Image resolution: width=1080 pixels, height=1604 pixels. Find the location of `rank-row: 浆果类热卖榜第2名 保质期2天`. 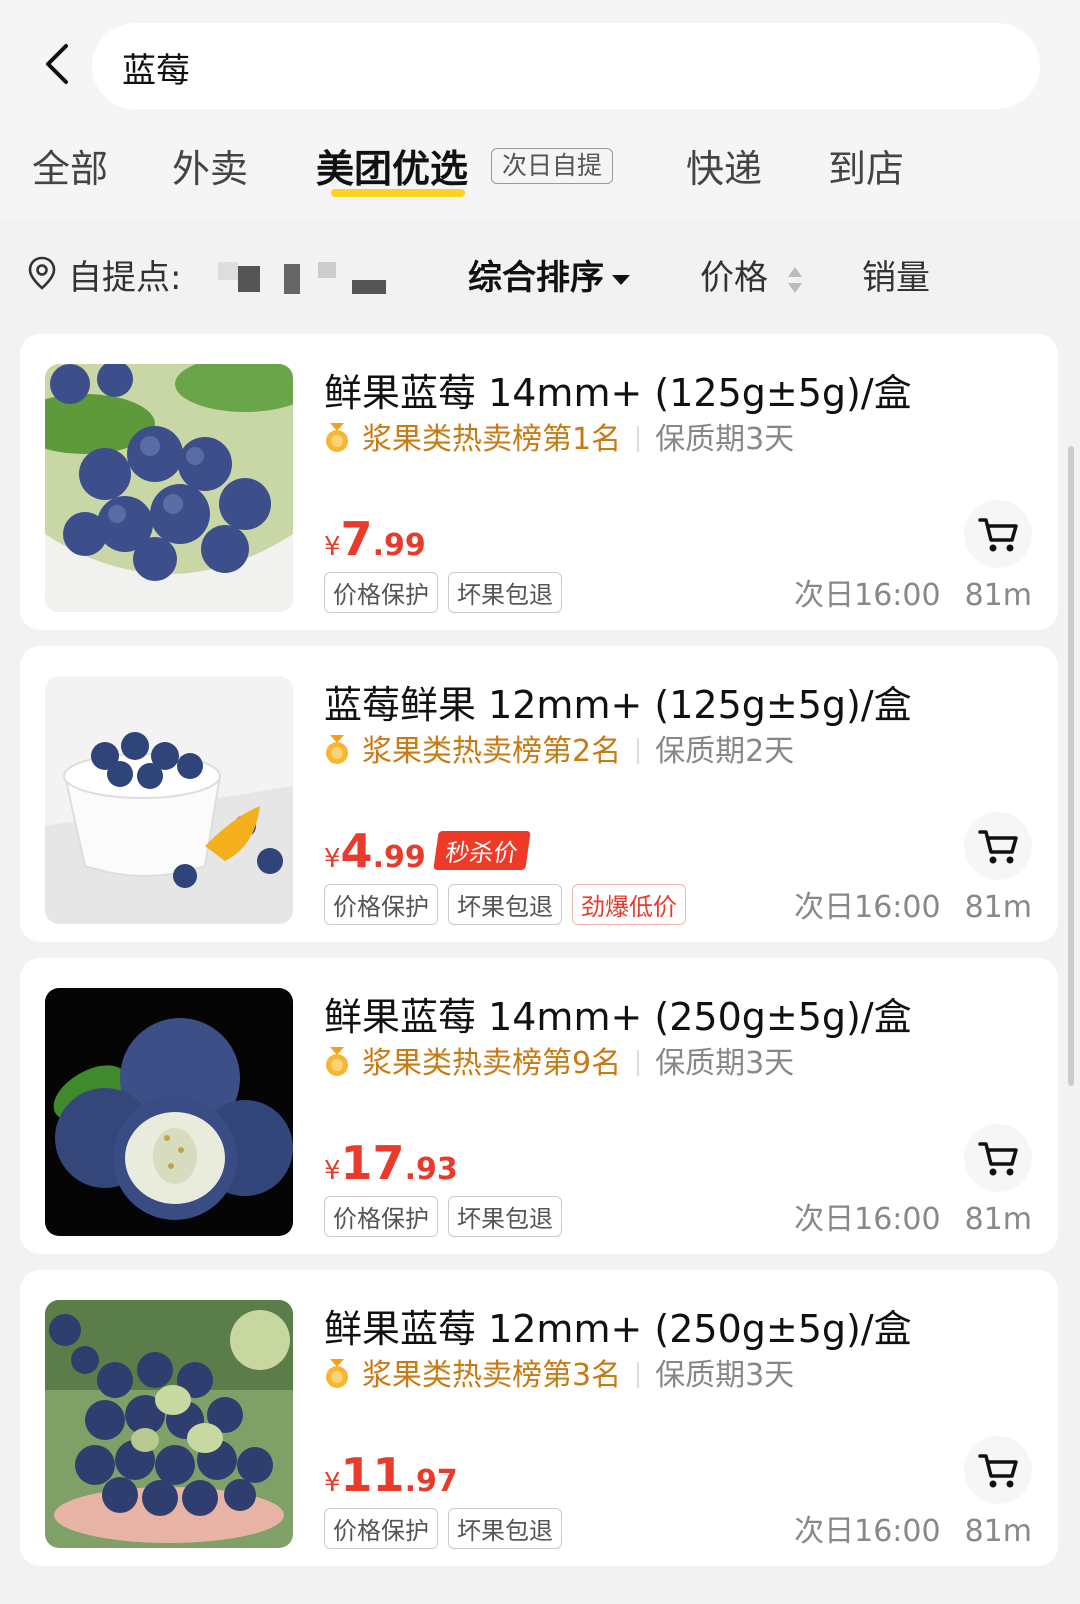

rank-row: 浆果类热卖榜第2名 保质期2天 is located at coordinates (559, 748).